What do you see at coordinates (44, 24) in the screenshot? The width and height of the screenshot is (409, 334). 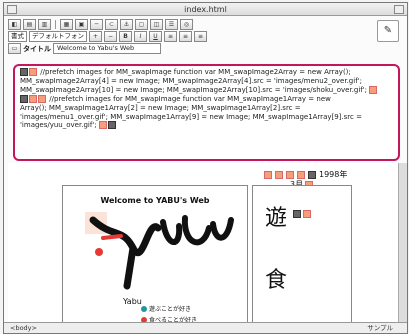 I see `split-view-icon: ▥` at bounding box center [44, 24].